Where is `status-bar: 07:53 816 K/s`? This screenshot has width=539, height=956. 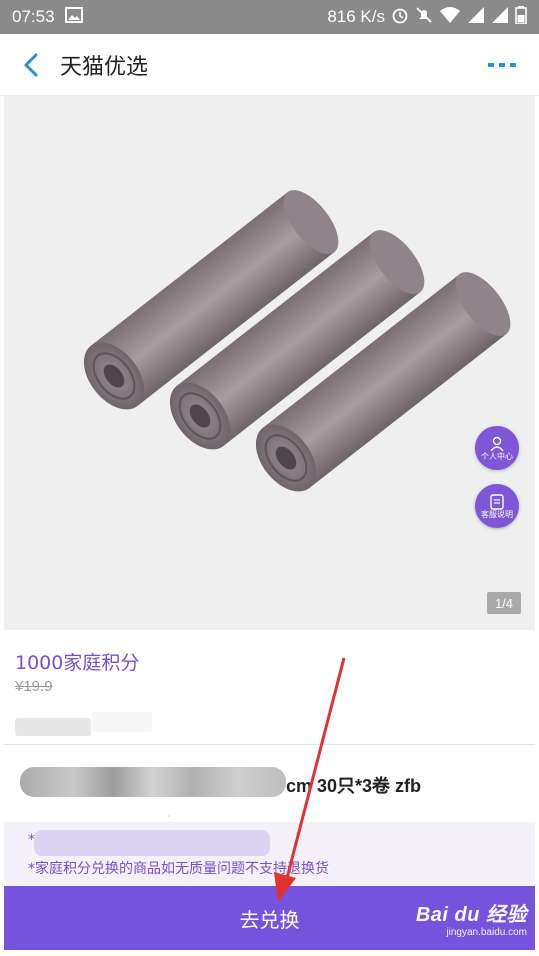 status-bar: 07:53 816 K/s is located at coordinates (269, 17).